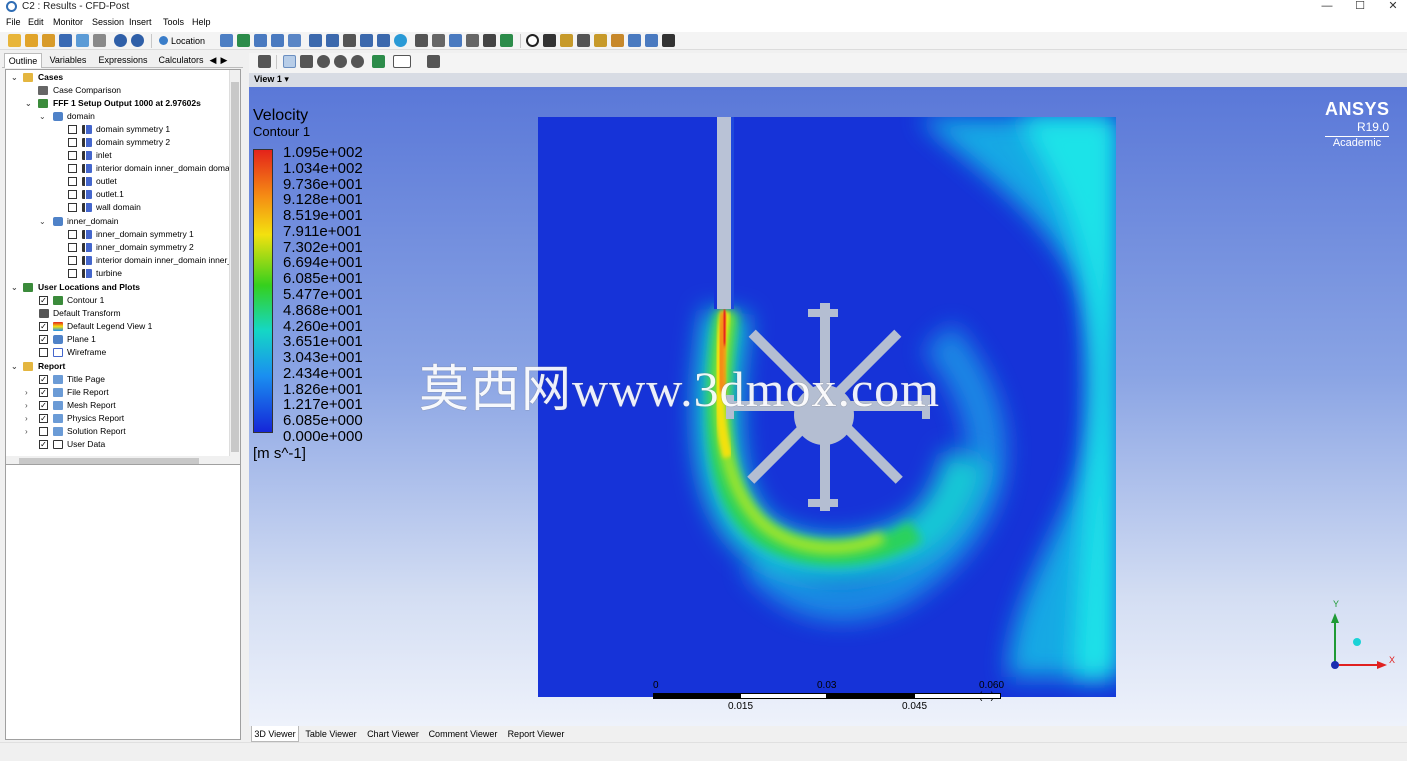  What do you see at coordinates (668, 40) in the screenshot?
I see `command-editor-icon` at bounding box center [668, 40].